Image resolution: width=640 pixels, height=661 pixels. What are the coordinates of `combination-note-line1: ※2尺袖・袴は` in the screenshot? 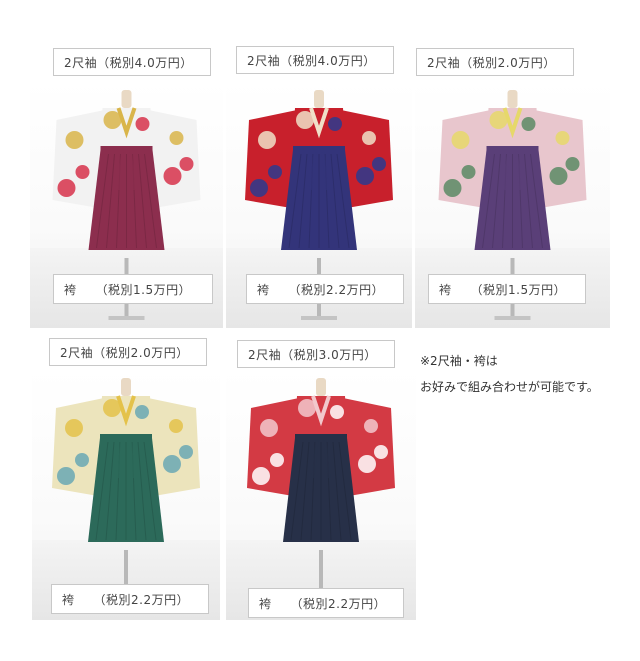 It's located at (459, 361).